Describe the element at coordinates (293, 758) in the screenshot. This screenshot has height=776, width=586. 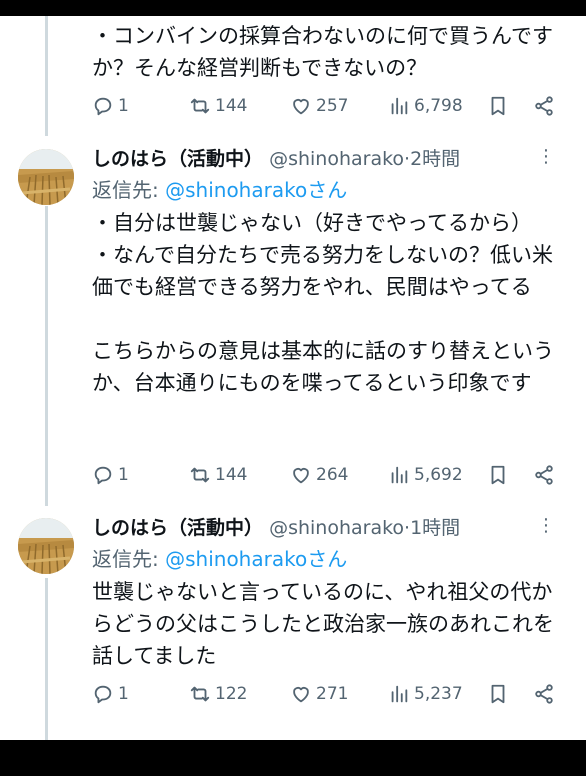
I see `navigation-bar` at that location.